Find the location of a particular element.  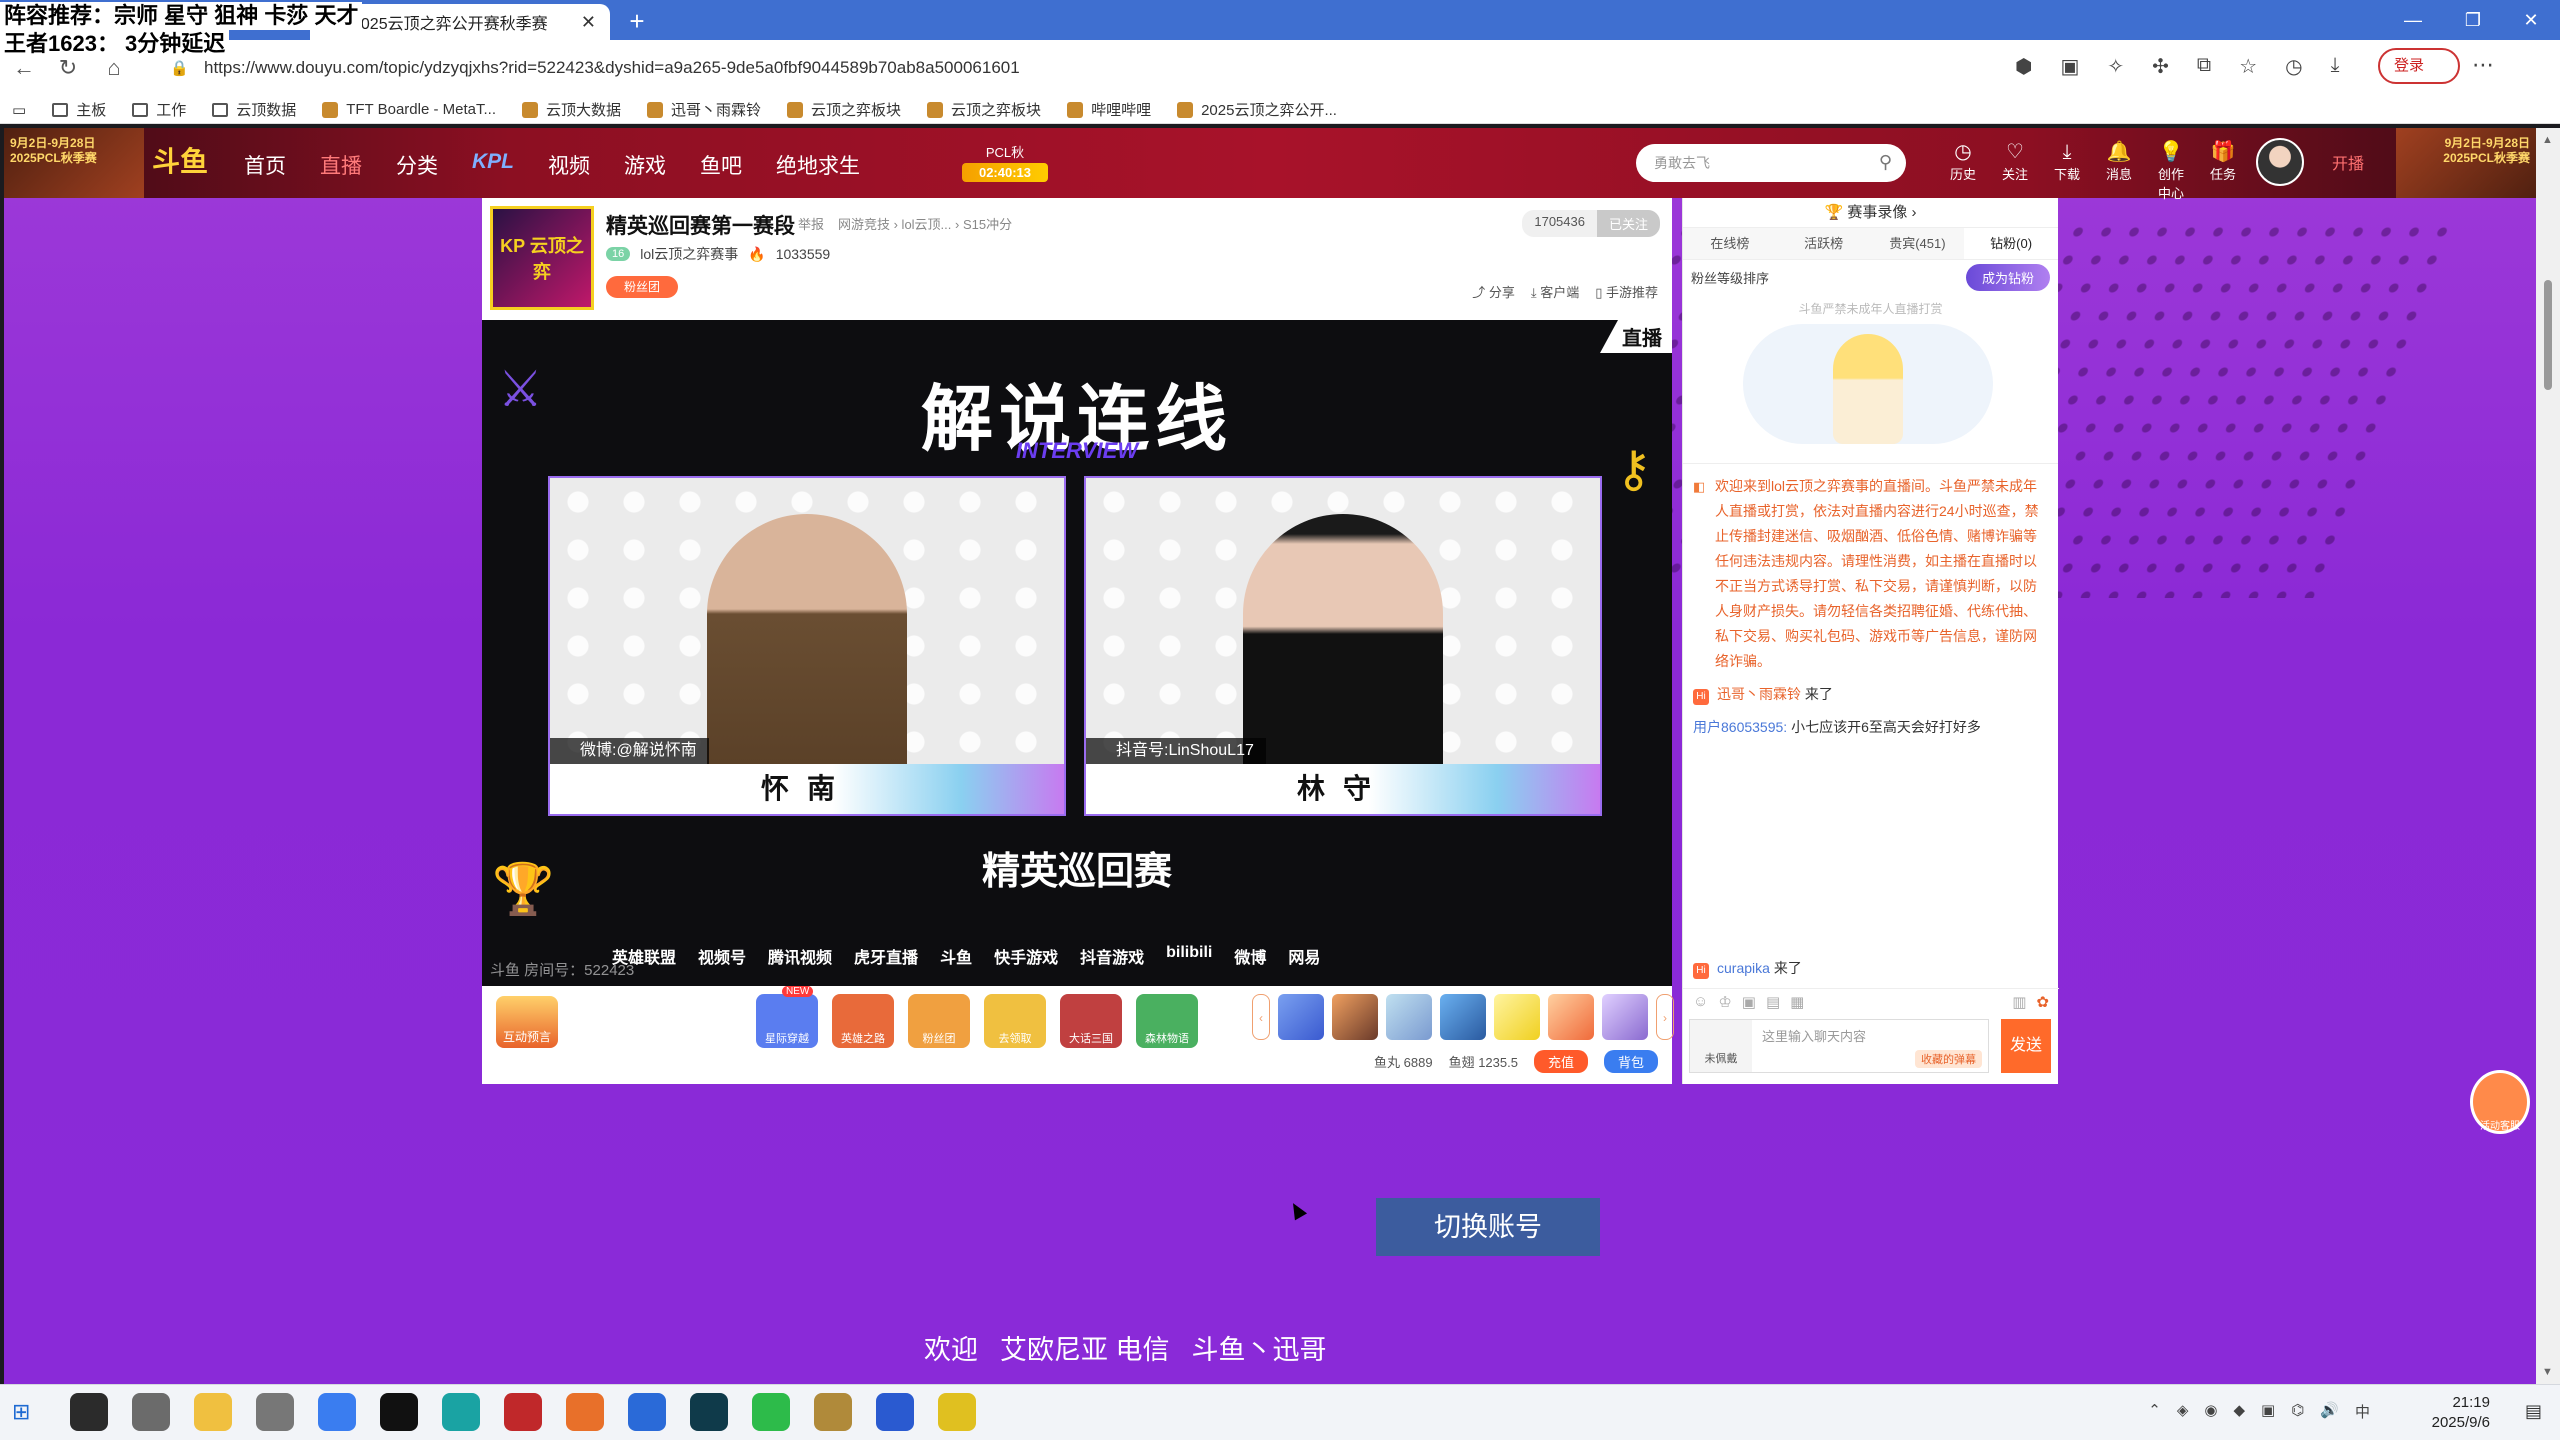

backpack-button: 背包 is located at coordinates (1630, 1061).